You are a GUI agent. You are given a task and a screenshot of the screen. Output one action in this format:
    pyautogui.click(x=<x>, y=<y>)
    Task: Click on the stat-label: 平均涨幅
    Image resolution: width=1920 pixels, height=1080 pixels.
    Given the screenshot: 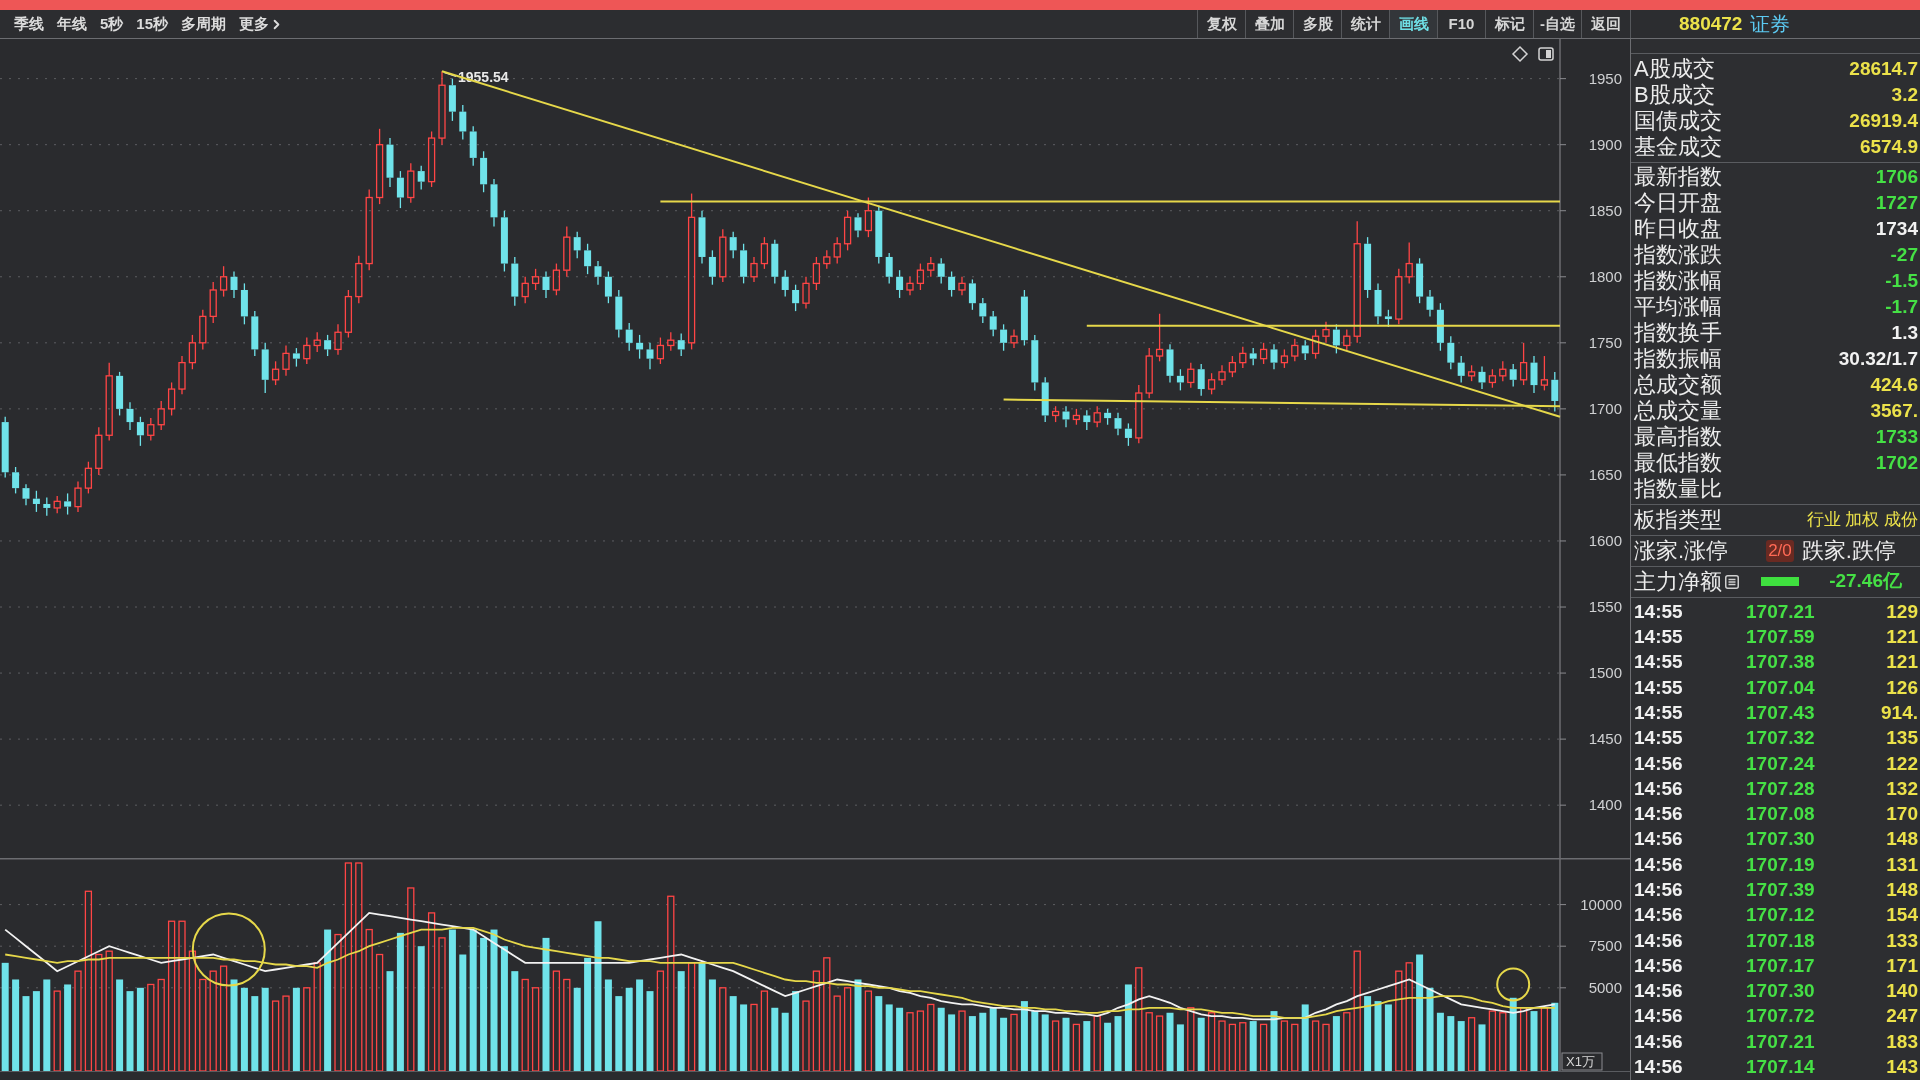 What is the action you would take?
    pyautogui.click(x=1678, y=307)
    